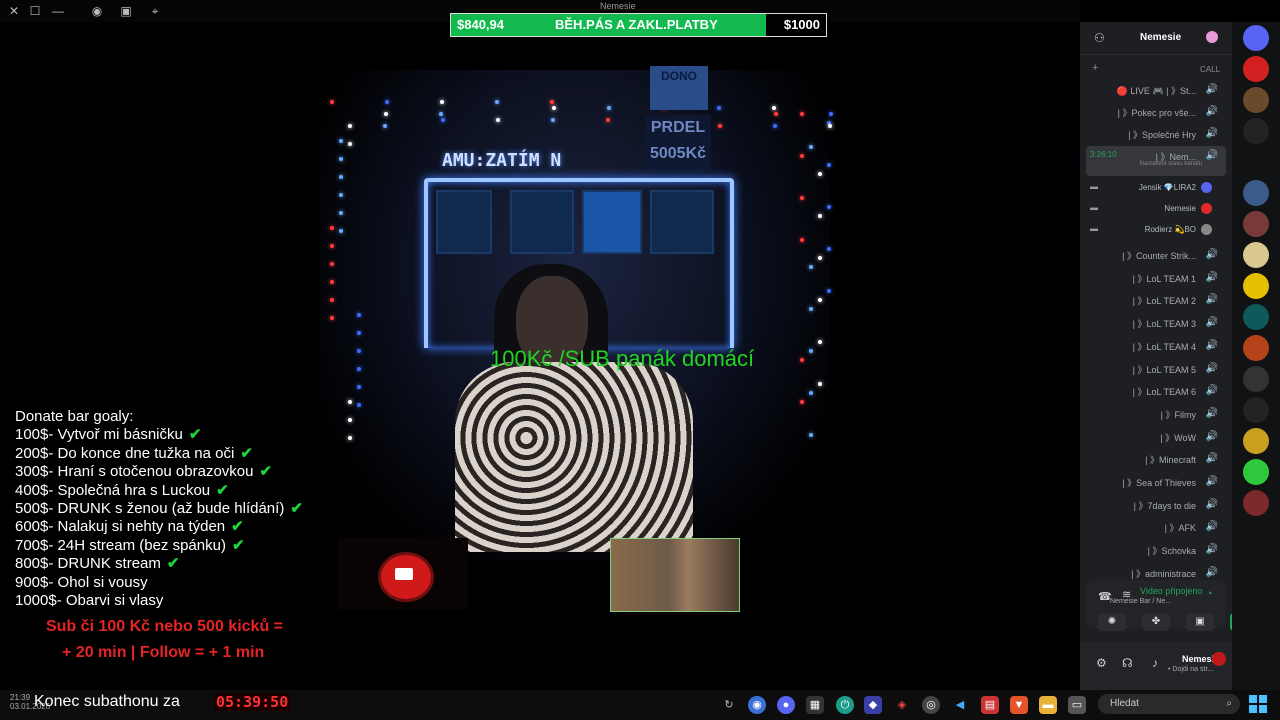 This screenshot has width=1280, height=720. Describe the element at coordinates (266, 472) in the screenshot. I see `checkmark-icon: ✔` at that location.